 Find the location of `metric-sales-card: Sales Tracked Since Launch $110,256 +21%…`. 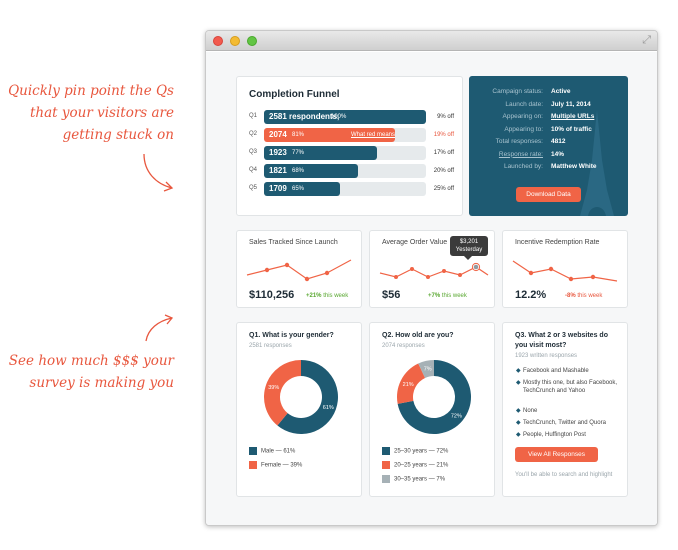

metric-sales-card: Sales Tracked Since Launch $110,256 +21%… is located at coordinates (299, 269).